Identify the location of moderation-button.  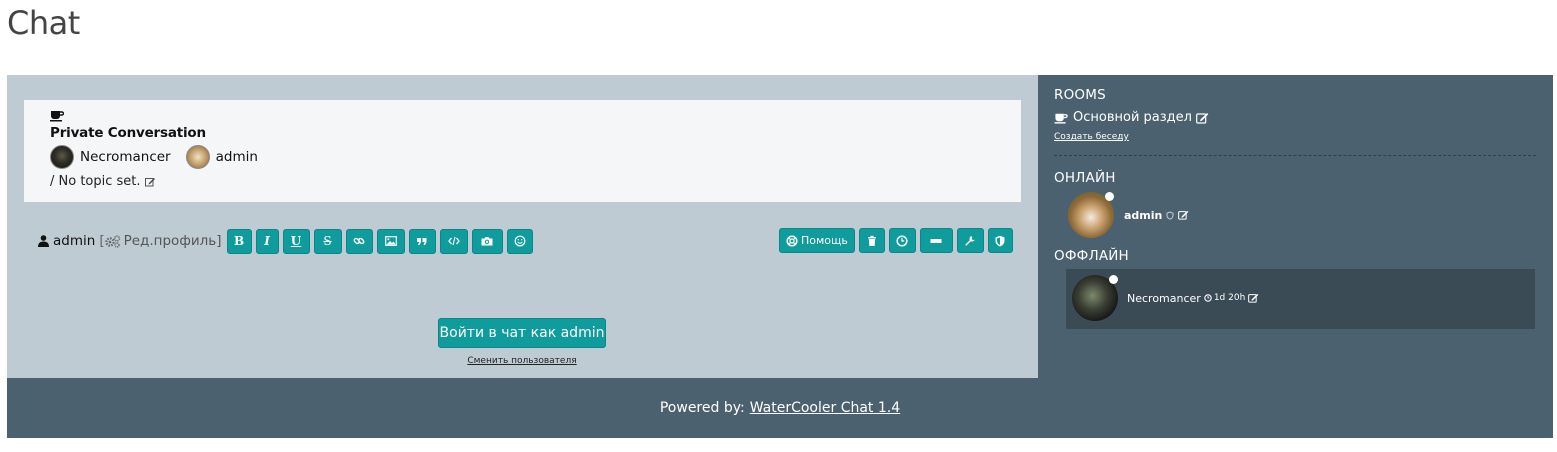
(1000, 240).